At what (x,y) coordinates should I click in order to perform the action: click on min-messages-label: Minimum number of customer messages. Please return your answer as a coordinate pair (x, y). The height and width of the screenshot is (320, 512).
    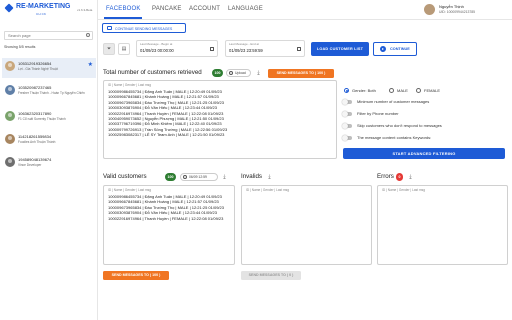
    Looking at the image, I should click on (393, 101).